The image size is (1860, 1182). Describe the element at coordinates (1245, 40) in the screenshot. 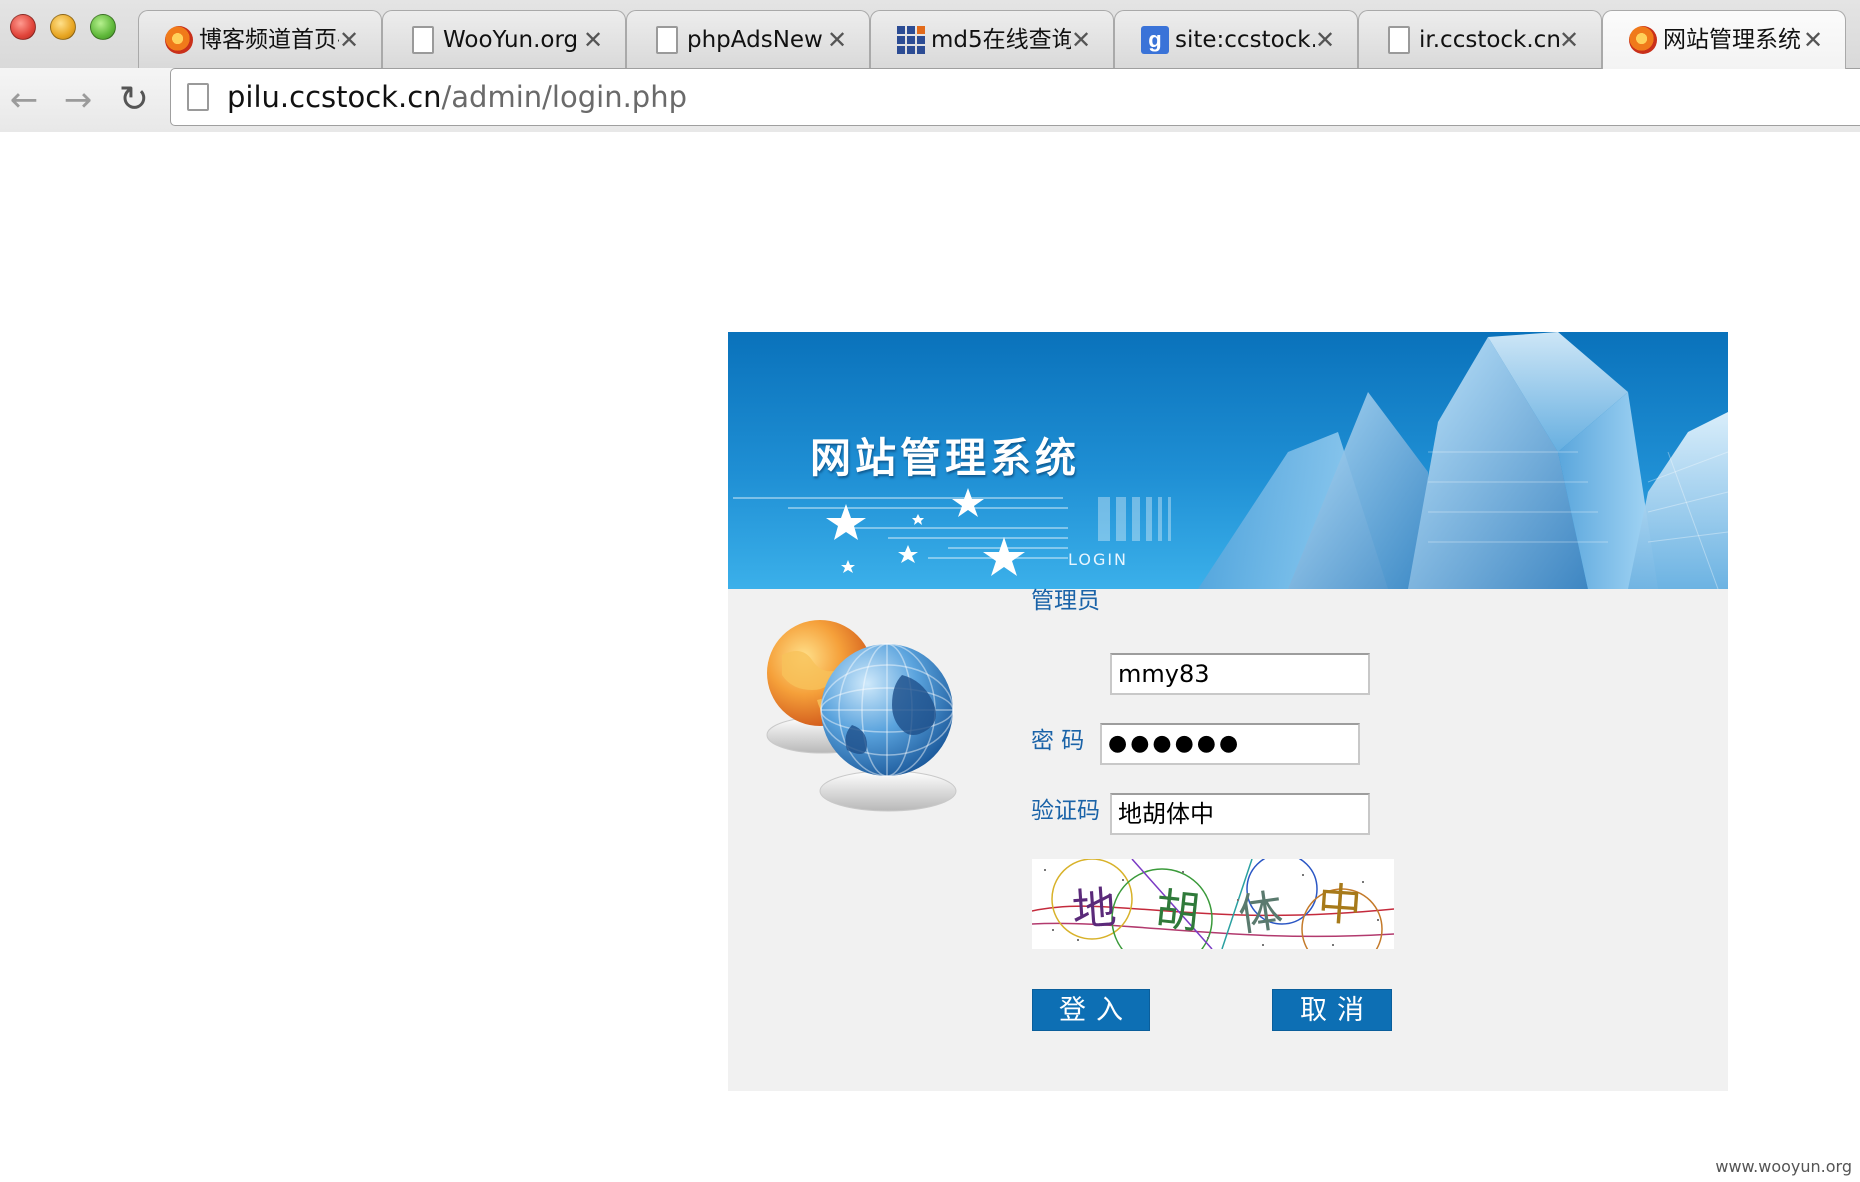

I see `tab-title: site:ccstock.c` at that location.